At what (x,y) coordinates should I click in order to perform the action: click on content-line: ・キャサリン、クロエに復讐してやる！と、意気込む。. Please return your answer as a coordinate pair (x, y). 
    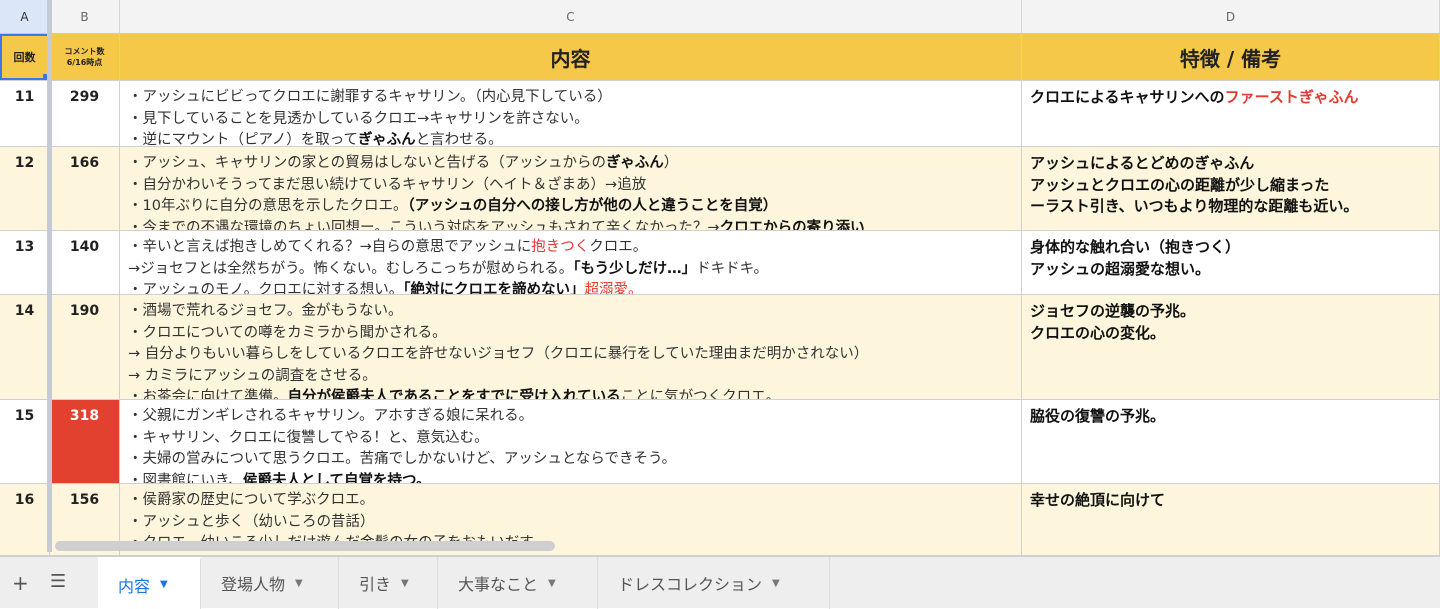
    Looking at the image, I should click on (574, 439).